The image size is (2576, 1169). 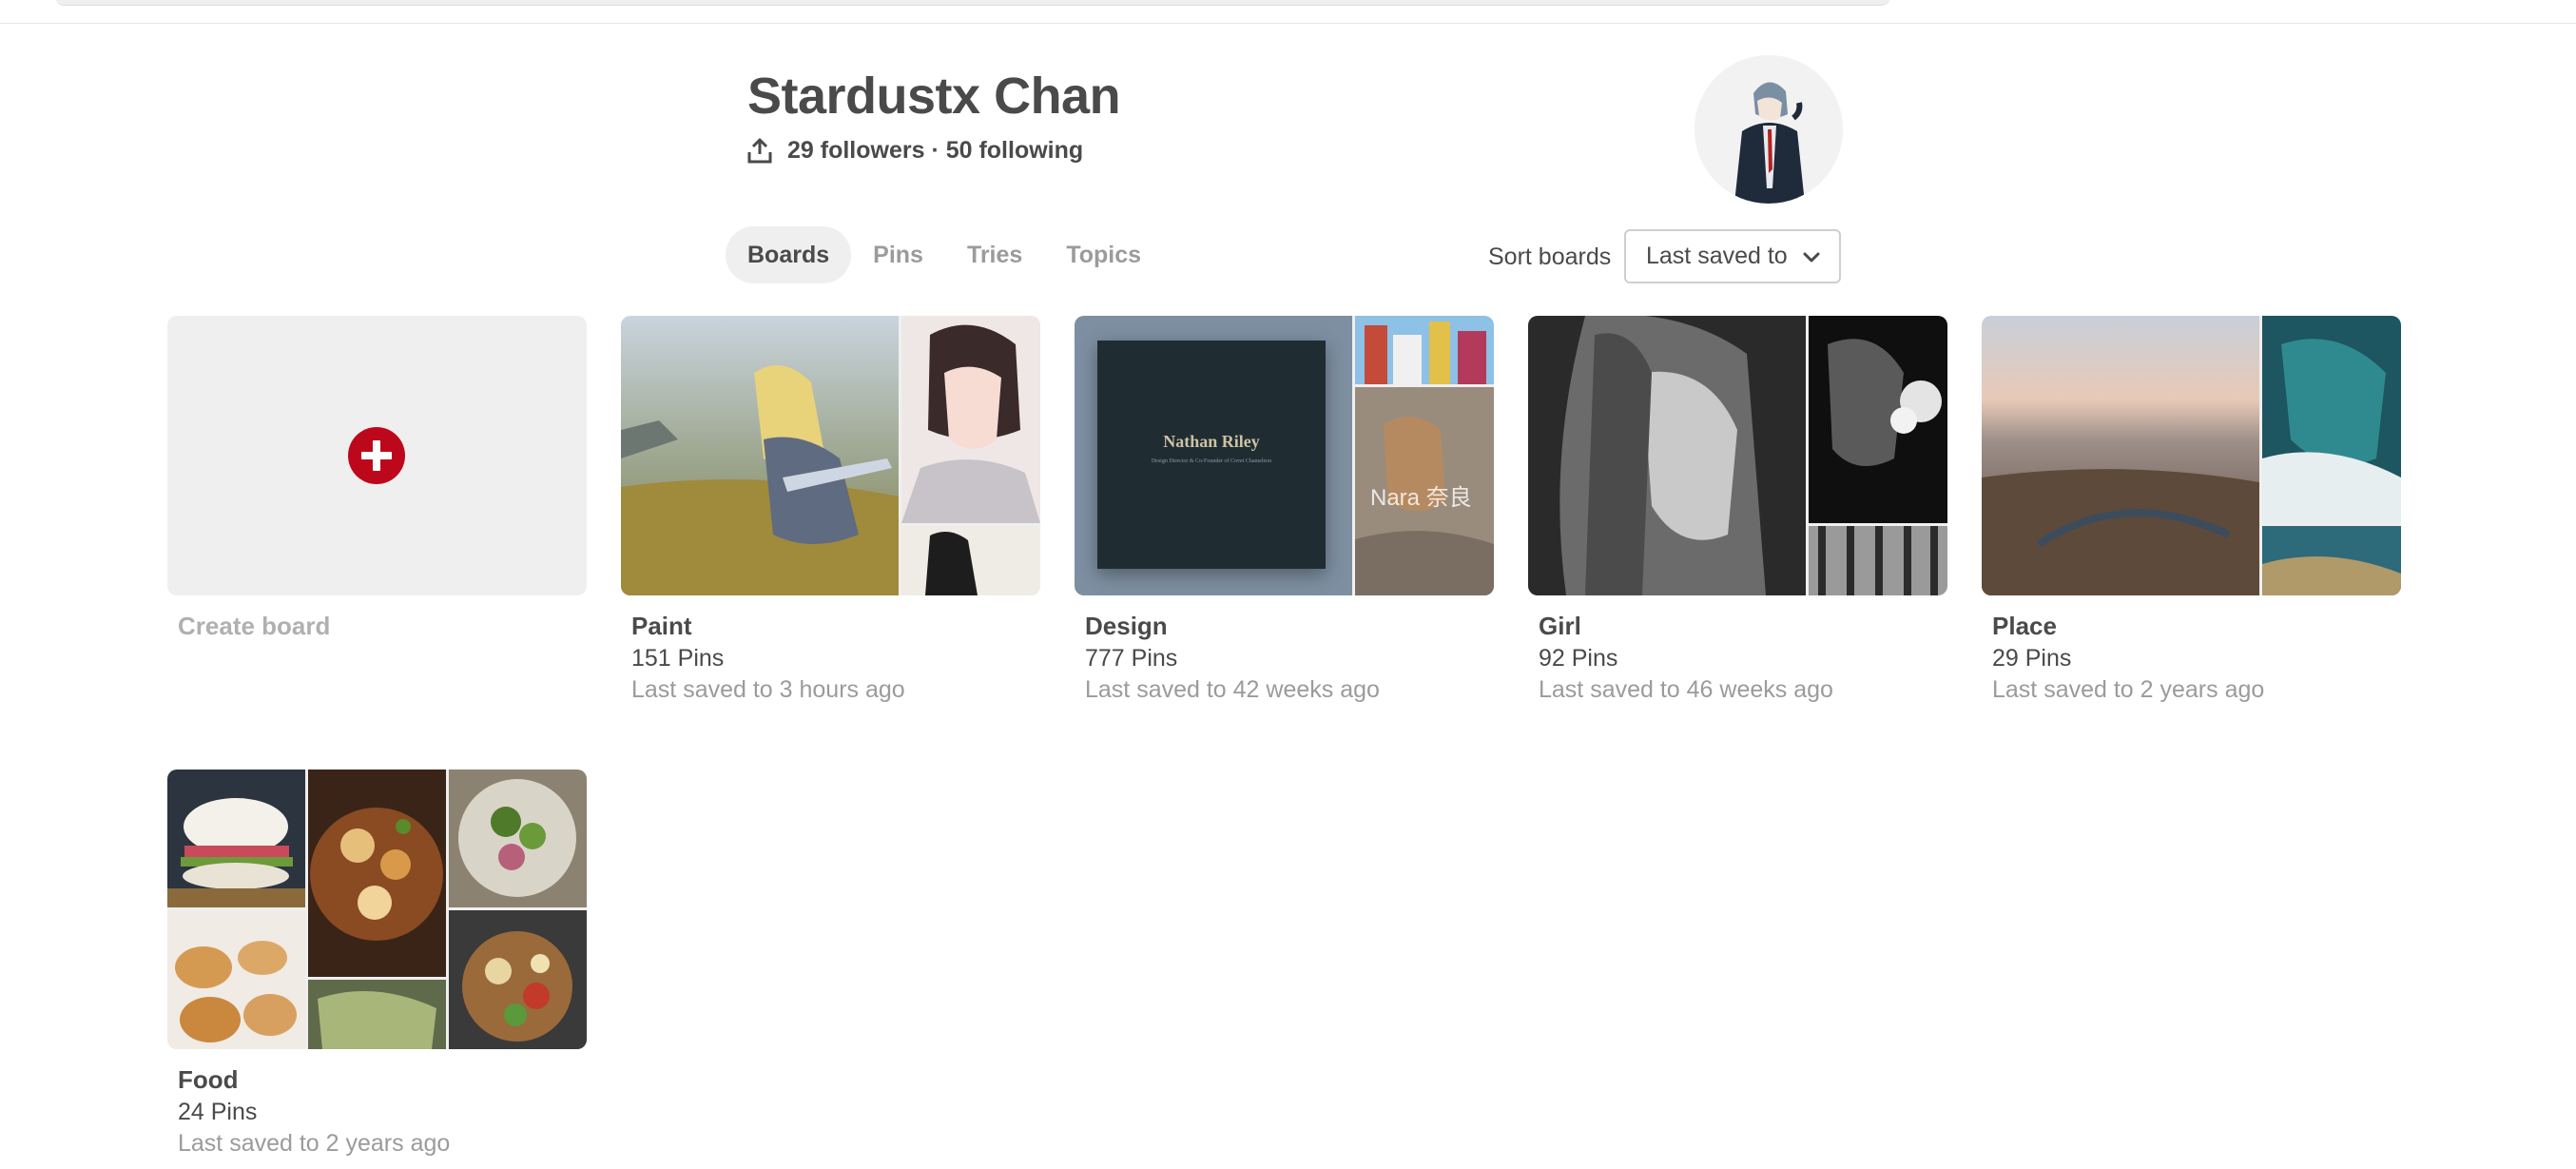 What do you see at coordinates (2032, 659) in the screenshot?
I see `board-pin-count: 29 Pins` at bounding box center [2032, 659].